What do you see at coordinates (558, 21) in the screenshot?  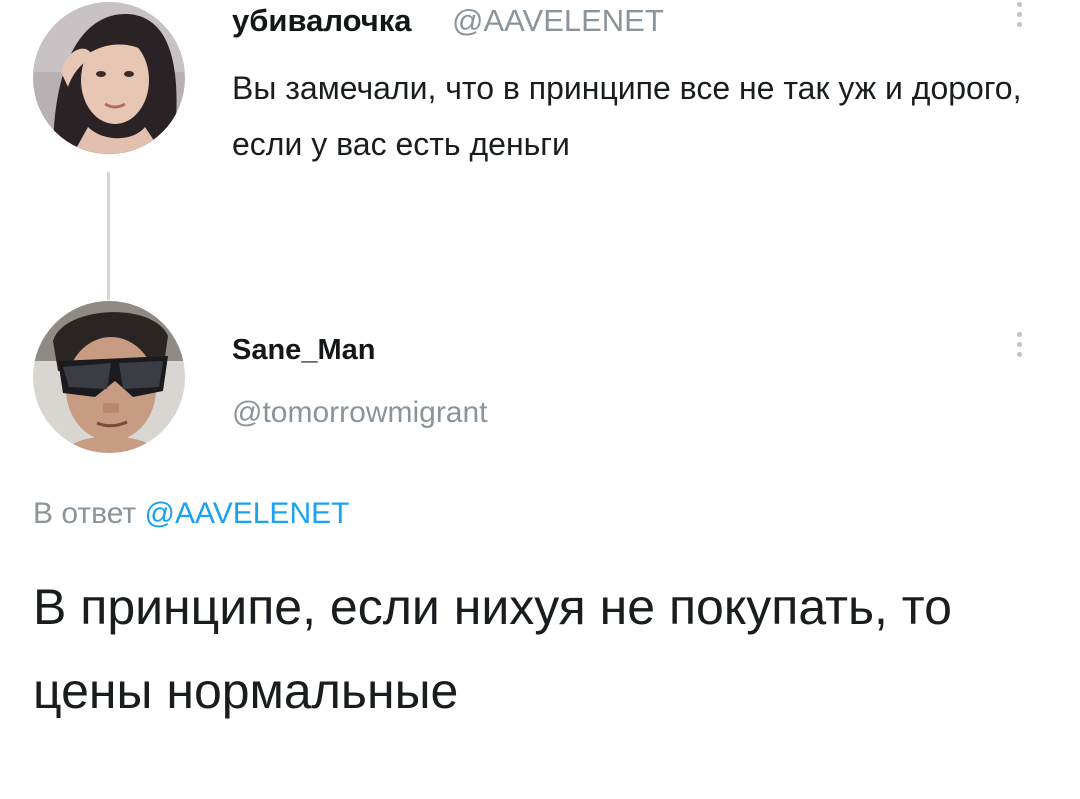 I see `parent-handle: @AAVELENET` at bounding box center [558, 21].